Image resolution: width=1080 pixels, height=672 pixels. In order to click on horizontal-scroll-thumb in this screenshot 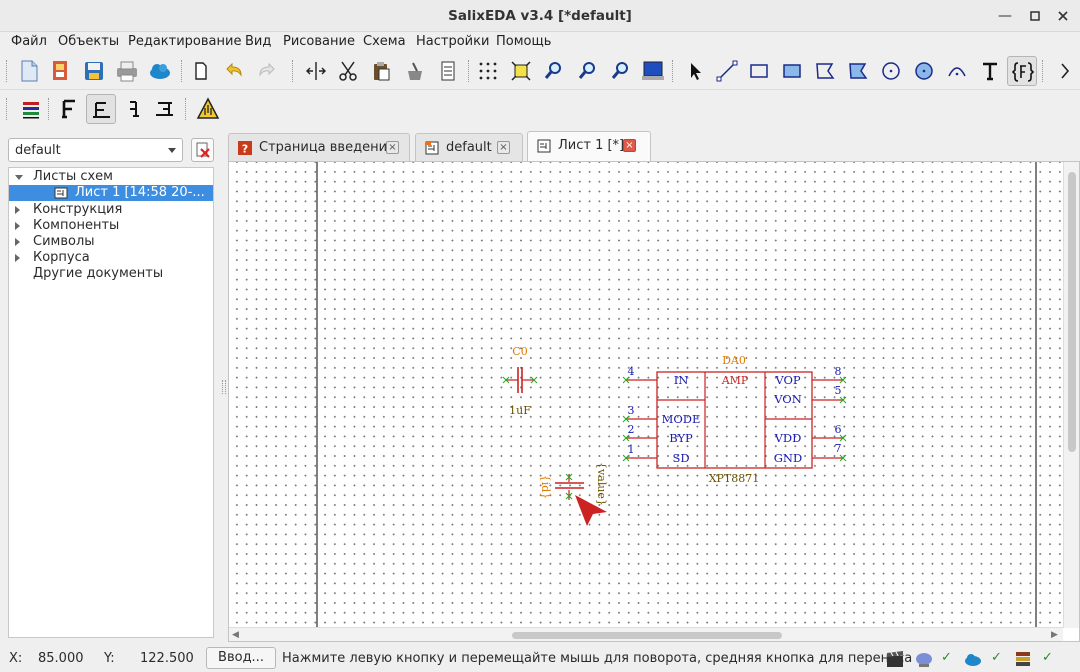, I will do `click(647, 635)`.